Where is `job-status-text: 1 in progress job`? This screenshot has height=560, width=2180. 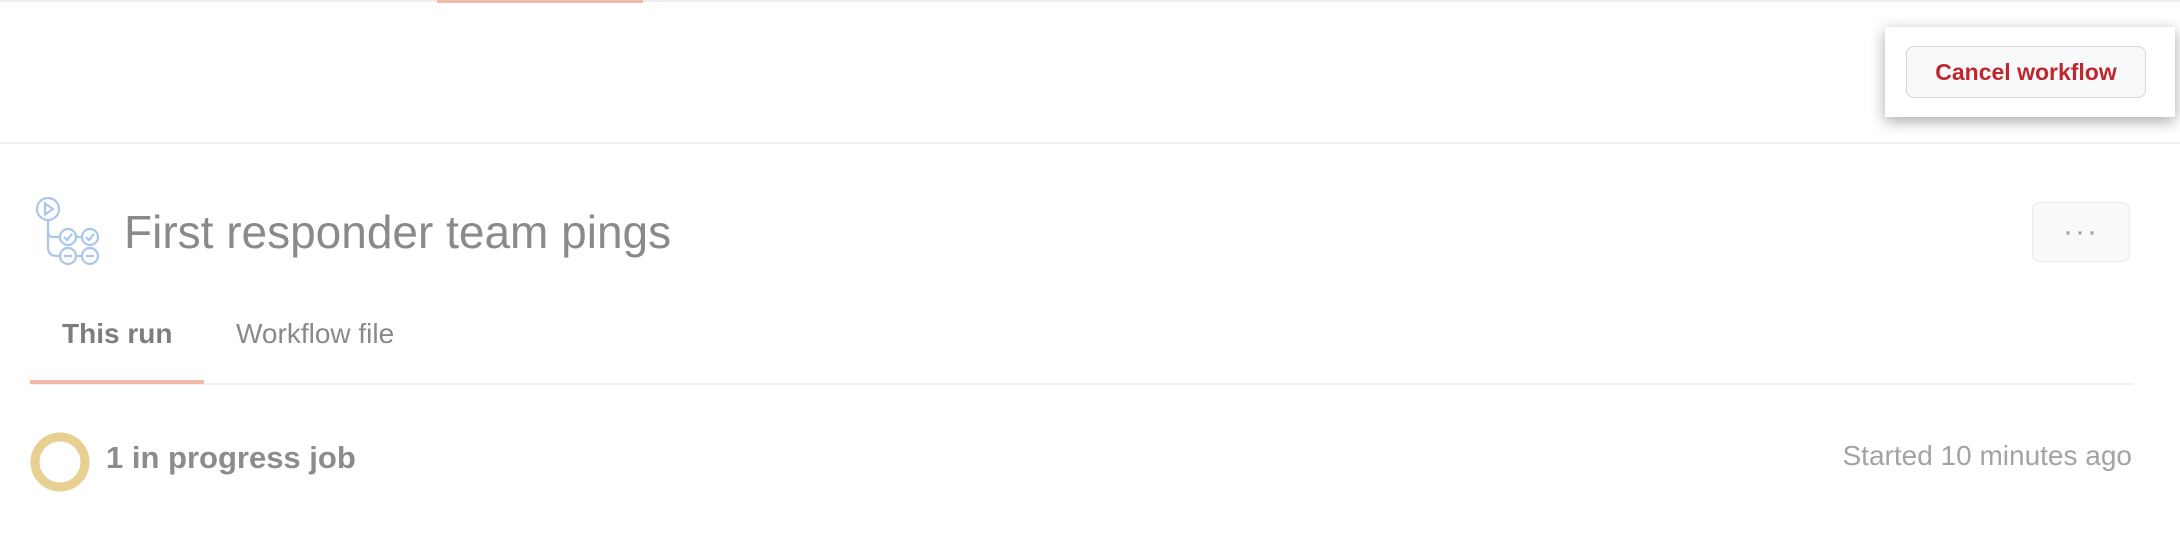
job-status-text: 1 in progress job is located at coordinates (231, 457).